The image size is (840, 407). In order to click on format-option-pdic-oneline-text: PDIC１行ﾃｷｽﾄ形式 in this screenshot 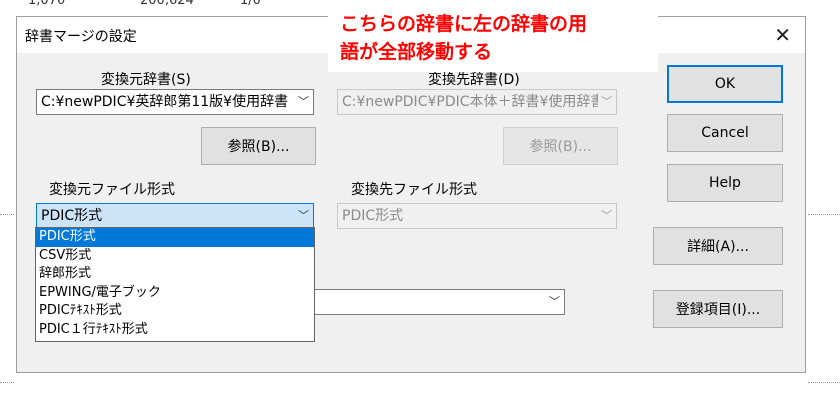, I will do `click(175, 330)`.